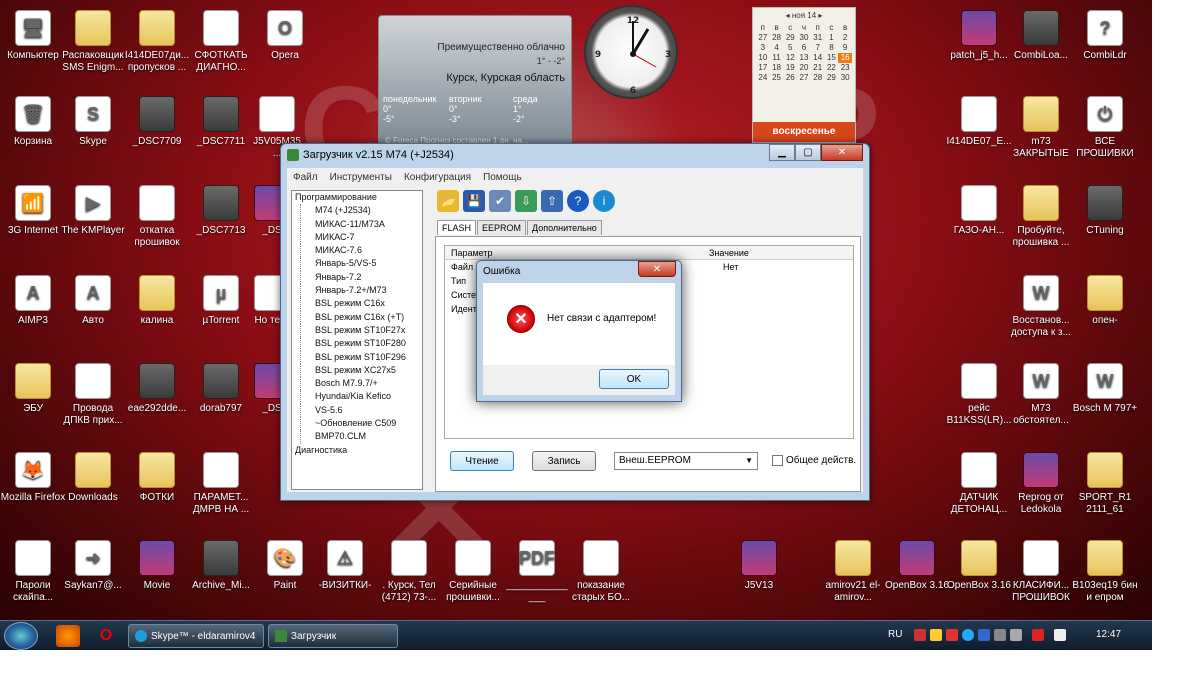  Describe the element at coordinates (832, 78) in the screenshot. I see `calendar-day: 29` at that location.